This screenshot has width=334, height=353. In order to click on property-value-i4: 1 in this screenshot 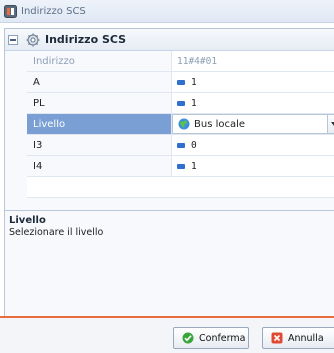, I will do `click(253, 166)`.